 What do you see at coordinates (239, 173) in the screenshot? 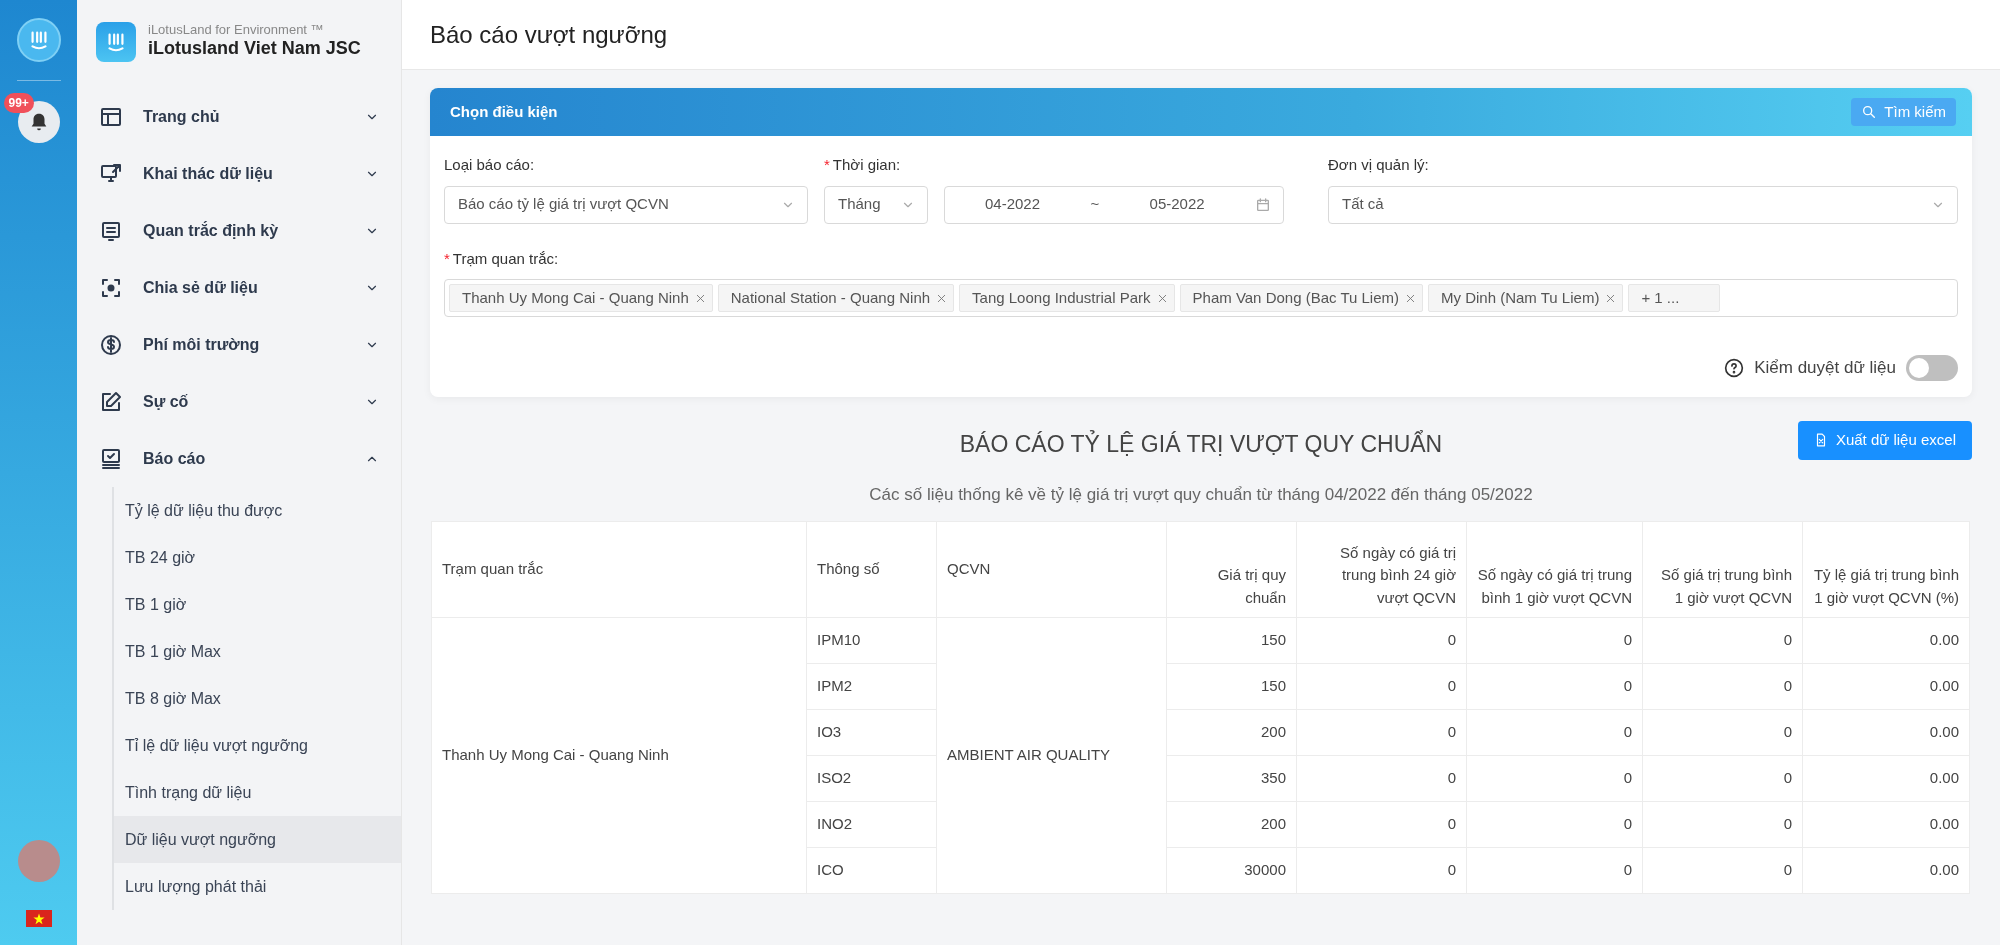
I see `menu-item: Khai thác dữ liệu` at bounding box center [239, 173].